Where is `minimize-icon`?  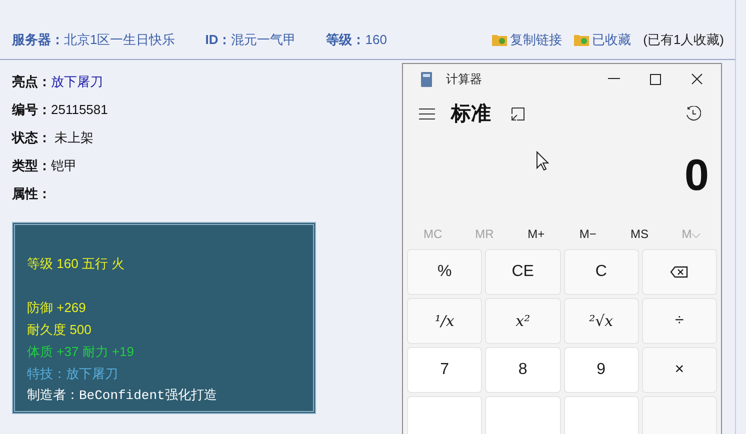 minimize-icon is located at coordinates (614, 79).